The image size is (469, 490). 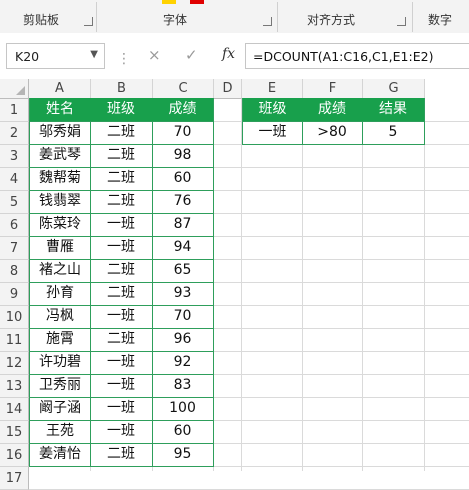 I want to click on table-cell: 96, so click(x=183, y=340).